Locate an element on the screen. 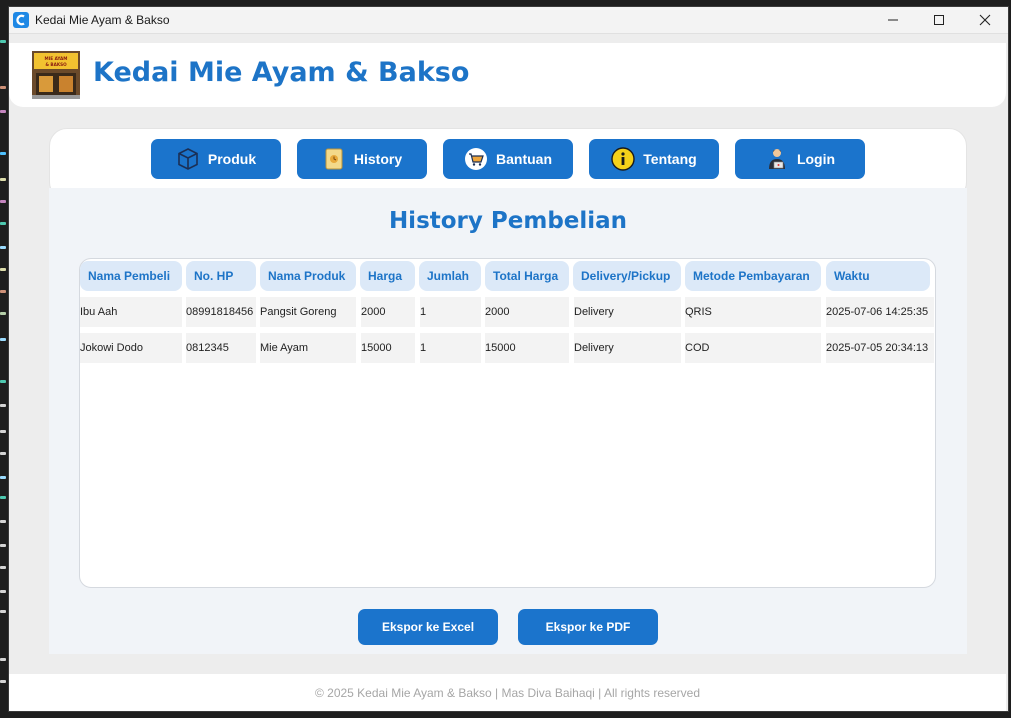 This screenshot has width=1011, height=718. nav-label: History is located at coordinates (378, 159).